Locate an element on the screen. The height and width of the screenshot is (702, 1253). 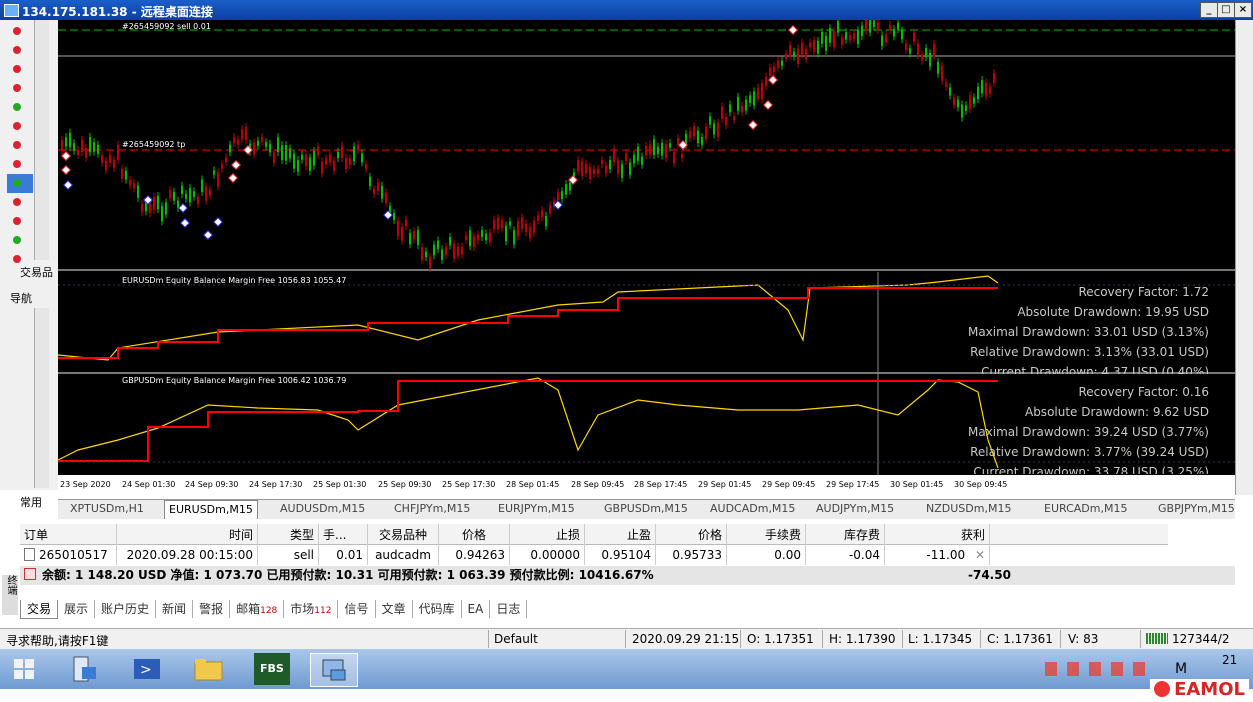
col-swap: 库存费 is located at coordinates (845, 534).